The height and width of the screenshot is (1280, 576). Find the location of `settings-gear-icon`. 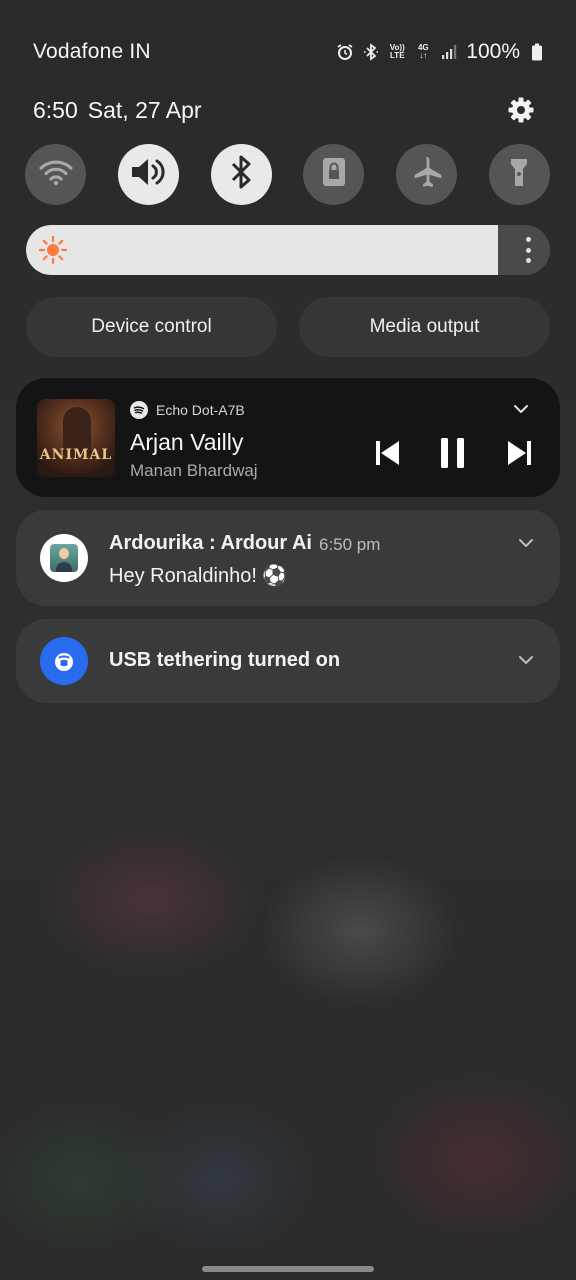

settings-gear-icon is located at coordinates (521, 110).